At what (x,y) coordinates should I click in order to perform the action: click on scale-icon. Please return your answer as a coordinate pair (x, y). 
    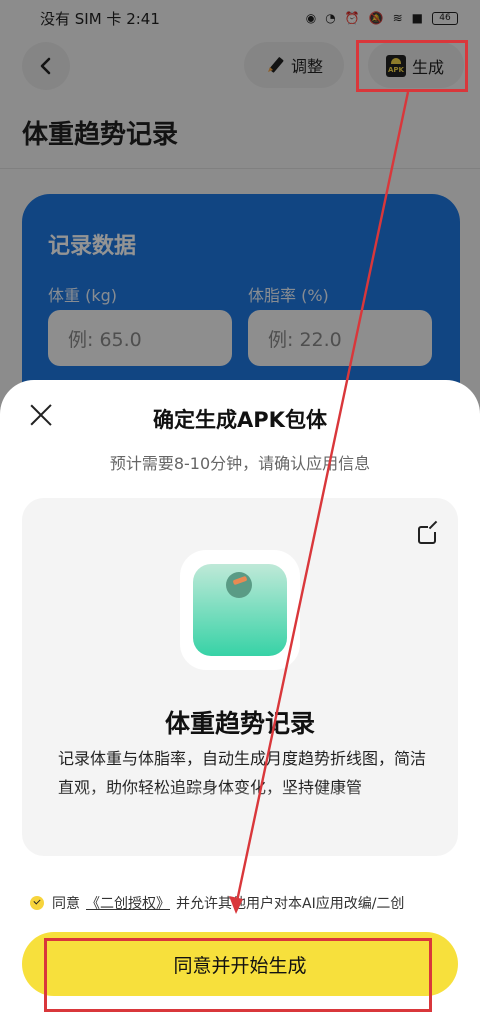
    Looking at the image, I should click on (240, 610).